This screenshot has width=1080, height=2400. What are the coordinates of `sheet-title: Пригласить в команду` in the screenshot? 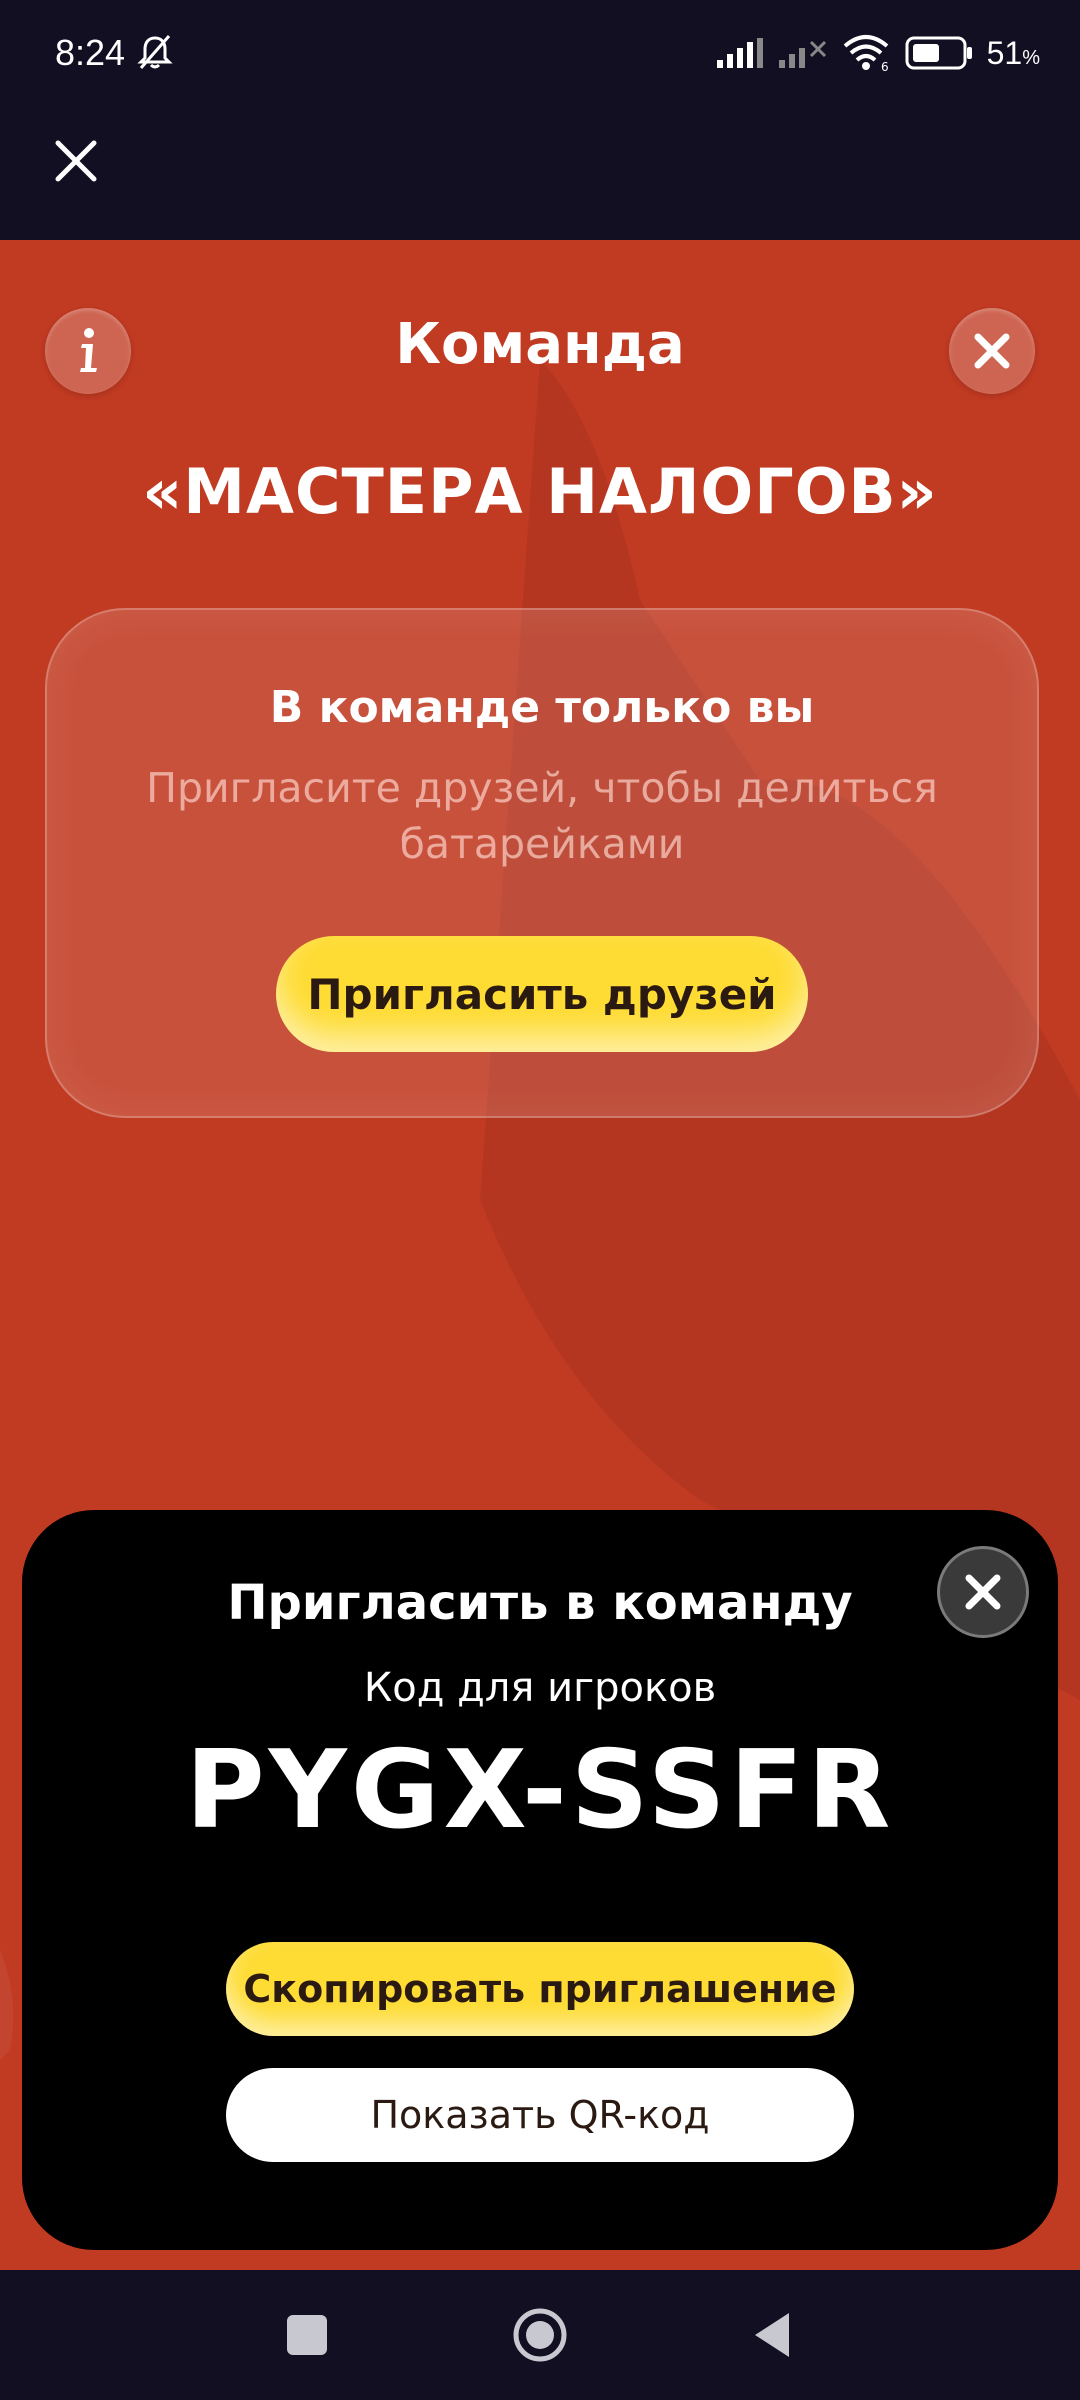 It's located at (540, 1603).